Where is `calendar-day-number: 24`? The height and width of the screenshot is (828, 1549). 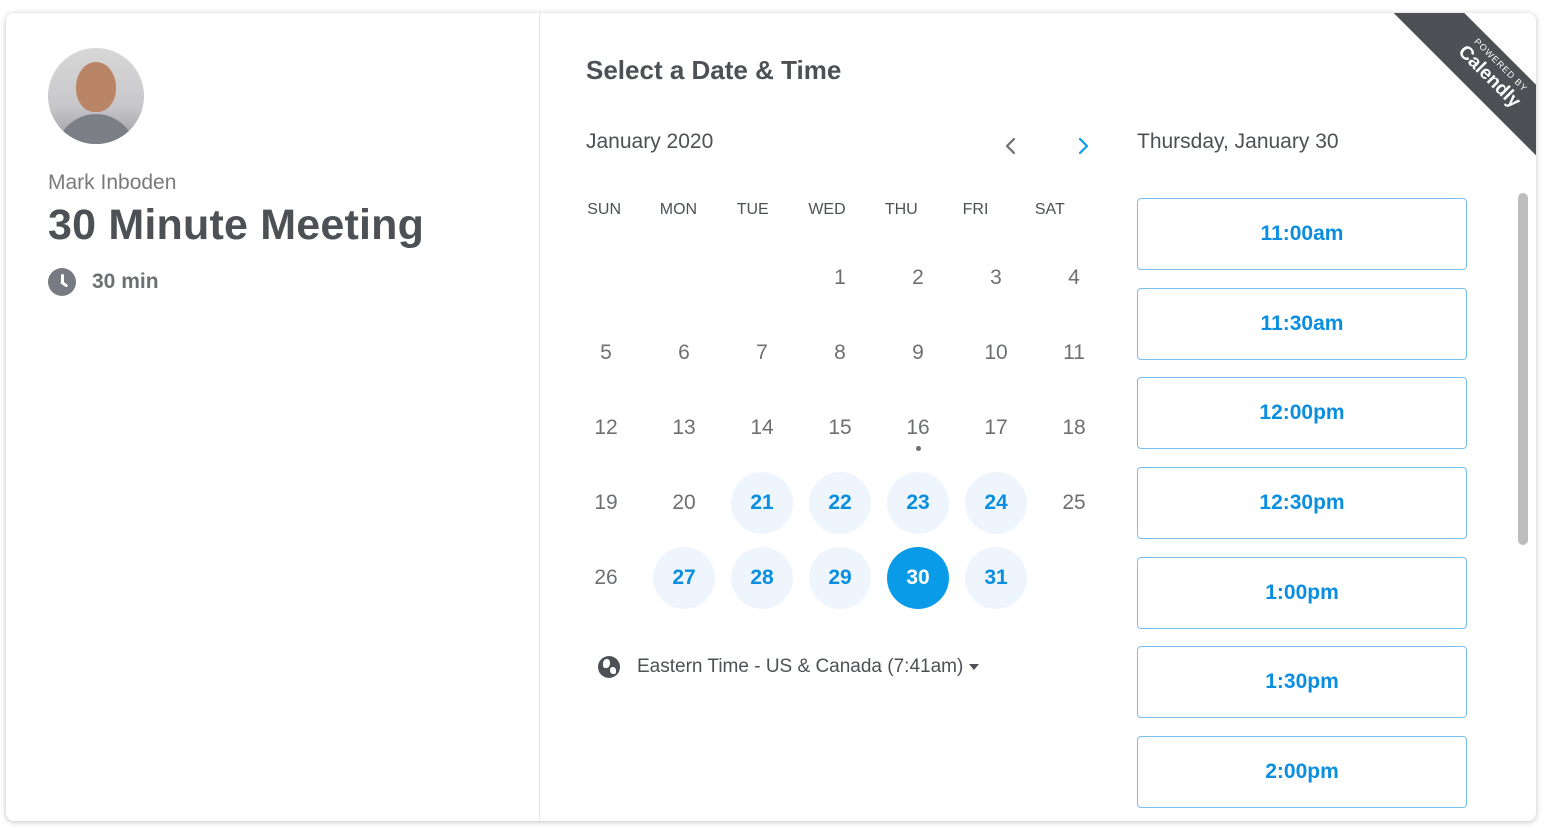
calendar-day-number: 24 is located at coordinates (996, 502).